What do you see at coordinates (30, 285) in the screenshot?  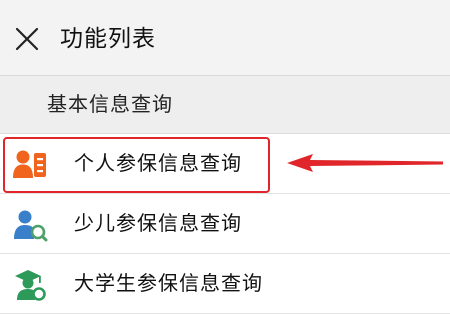 I see `graduate-search-icon` at bounding box center [30, 285].